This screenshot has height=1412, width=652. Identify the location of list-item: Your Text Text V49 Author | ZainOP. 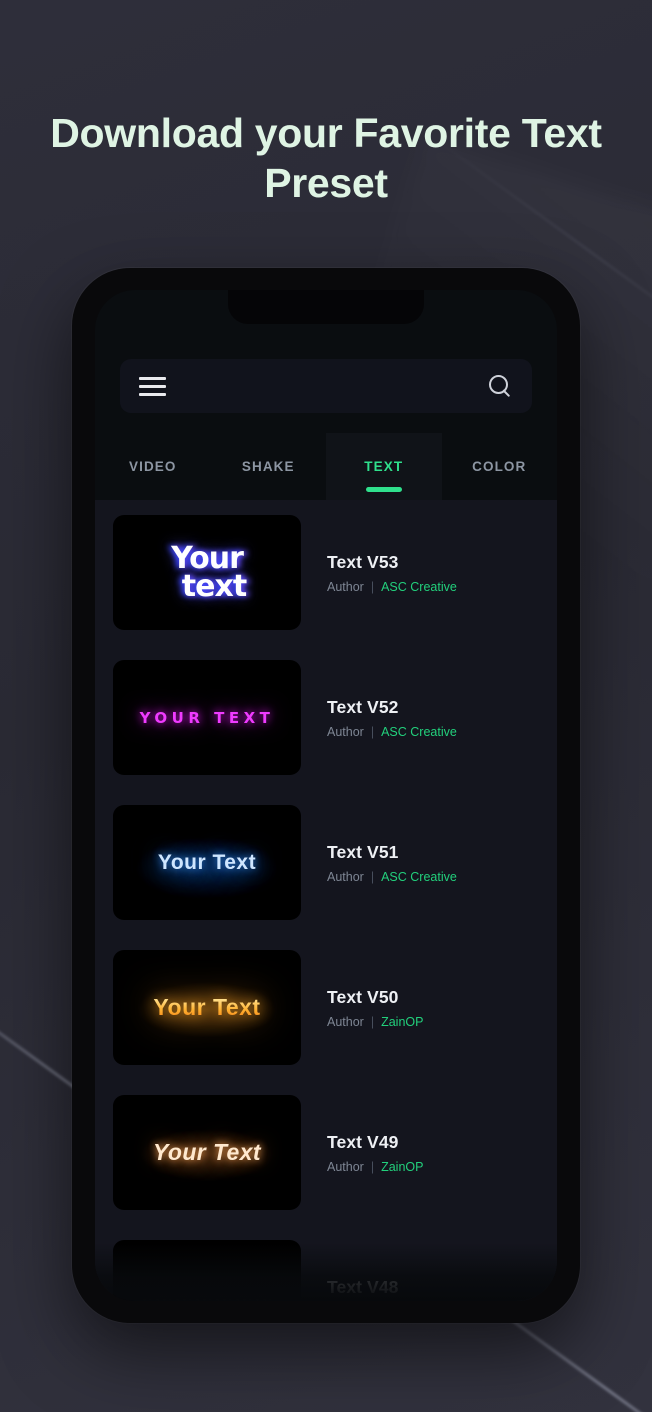
(326, 1152).